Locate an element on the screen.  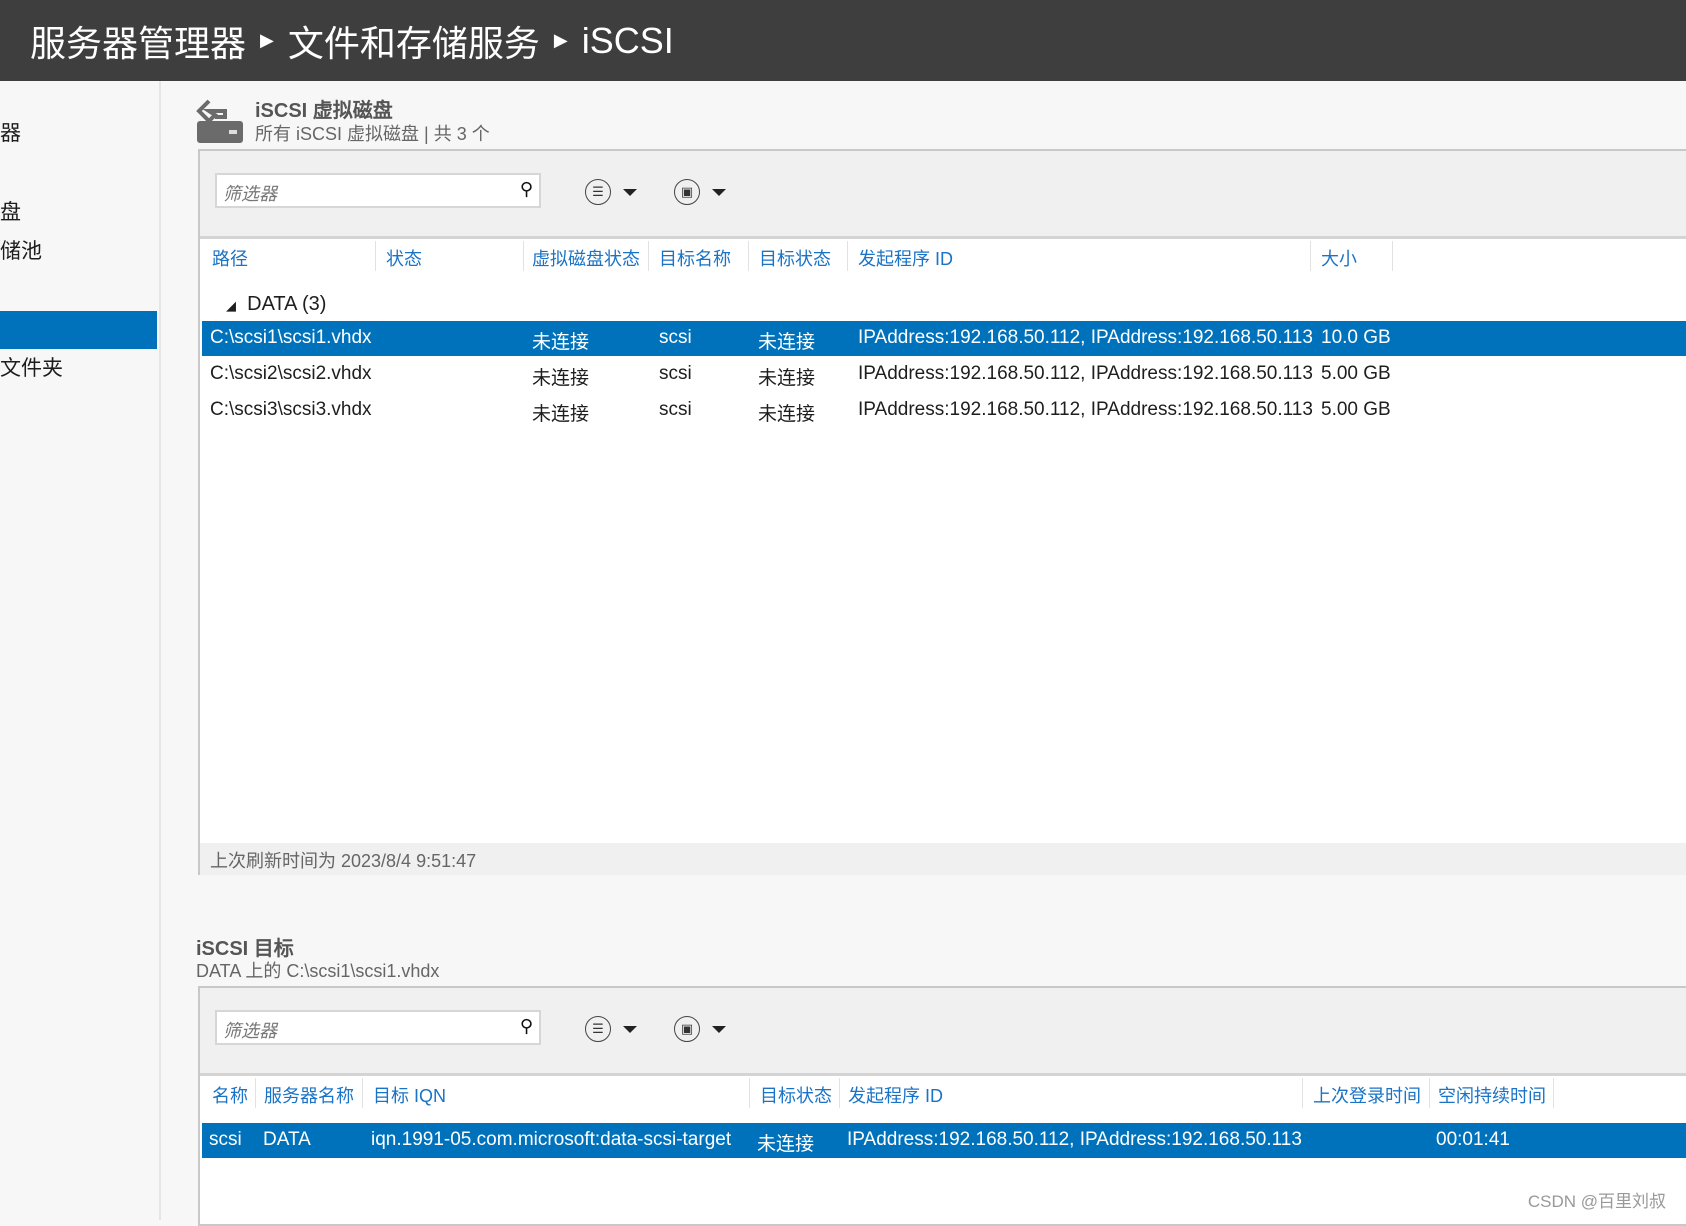
breadcrumb: 服务器管理器 ▶ 文件和存储服务 ▶ iSCSI is located at coordinates (843, 40).